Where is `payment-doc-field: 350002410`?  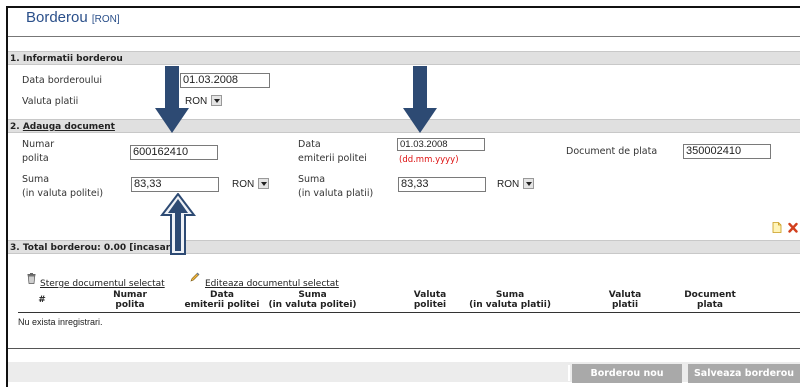
payment-doc-field: 350002410 is located at coordinates (727, 151).